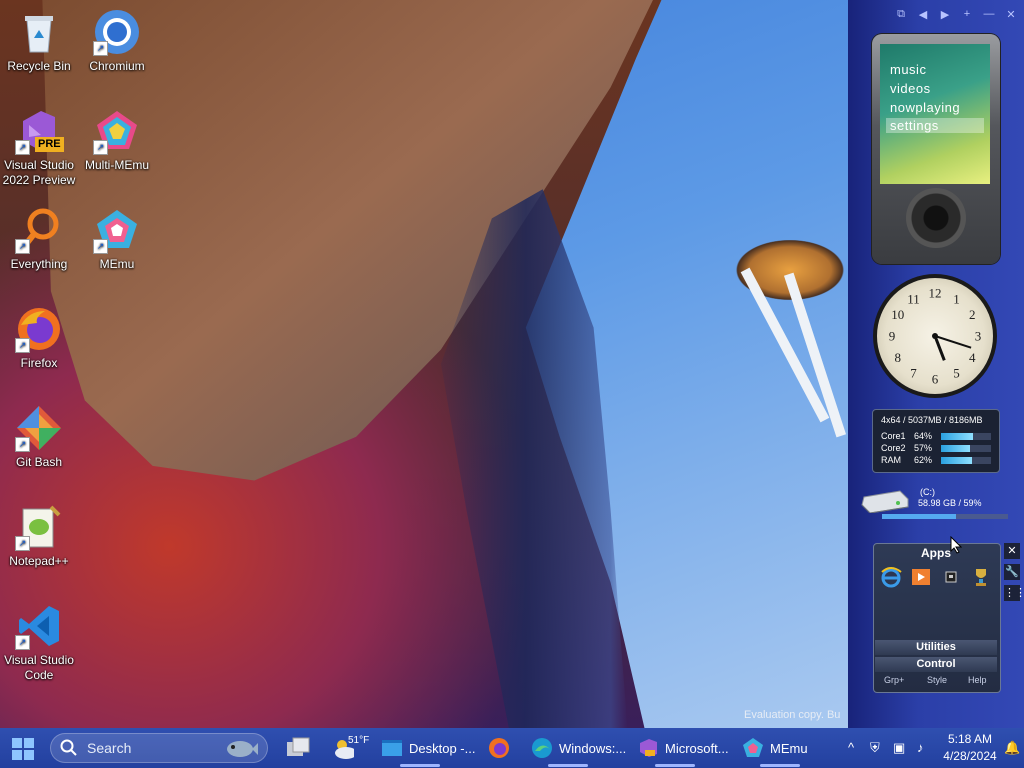  Describe the element at coordinates (39, 264) in the screenshot. I see `desktop-icon-label: Everything` at that location.